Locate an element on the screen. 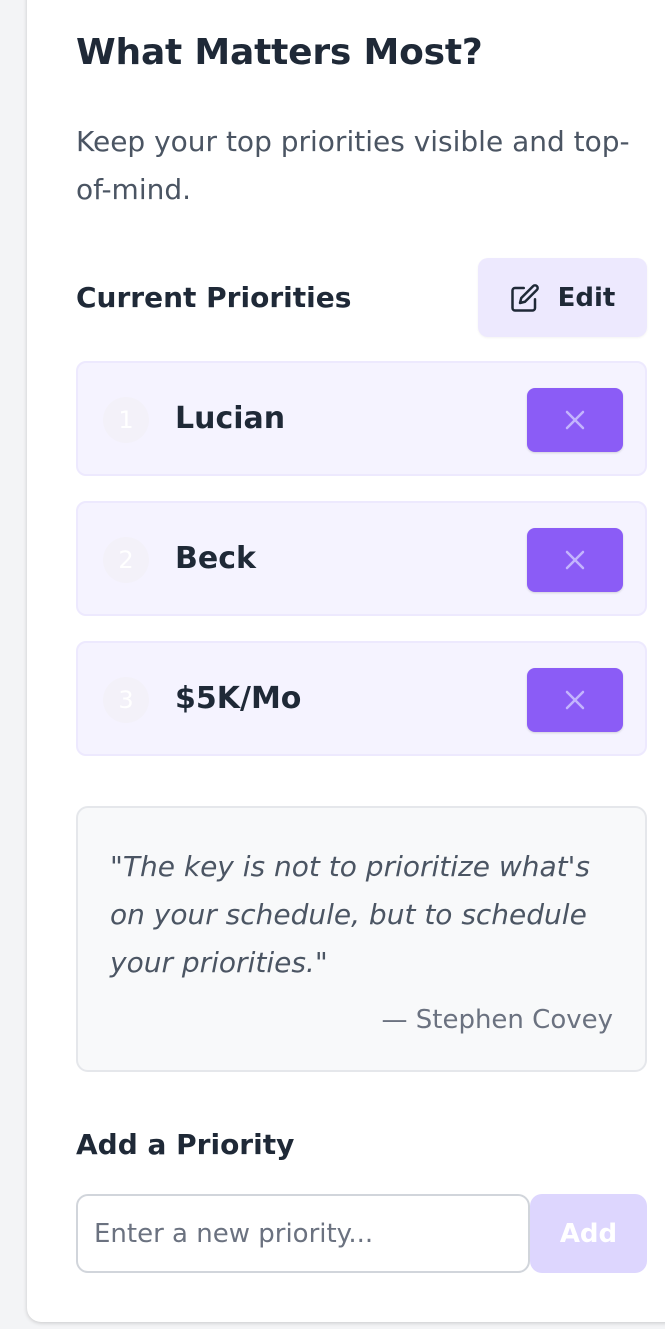 The width and height of the screenshot is (665, 1329). priority-item: 3 $5K/Mo is located at coordinates (361, 698).